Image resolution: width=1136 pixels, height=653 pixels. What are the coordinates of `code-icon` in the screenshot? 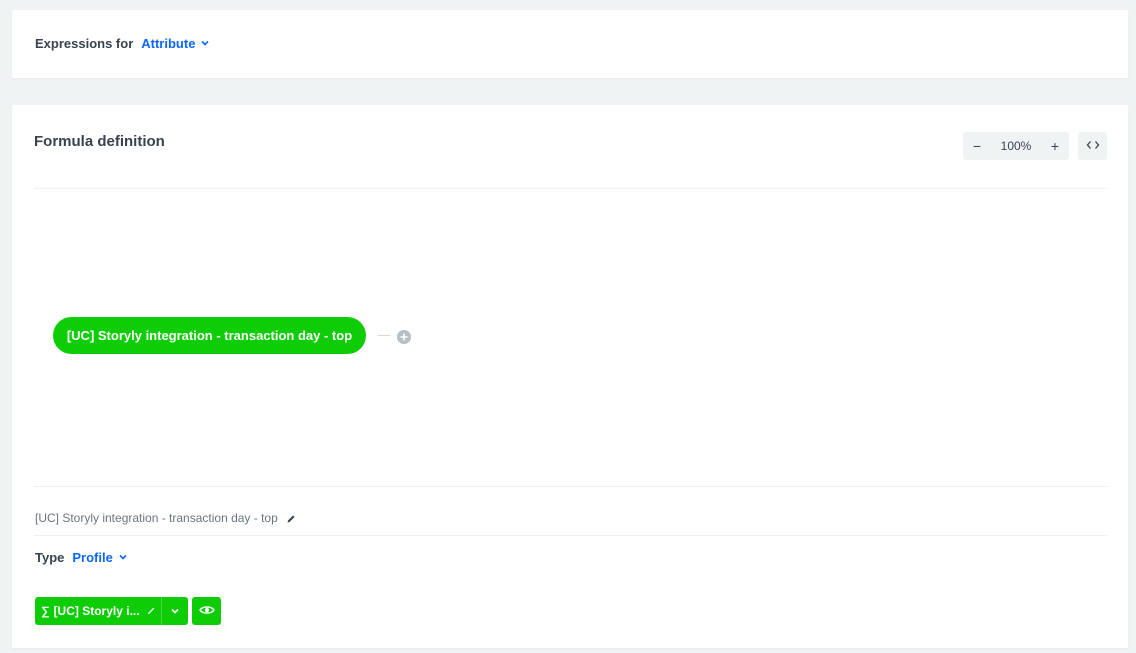 It's located at (1093, 146).